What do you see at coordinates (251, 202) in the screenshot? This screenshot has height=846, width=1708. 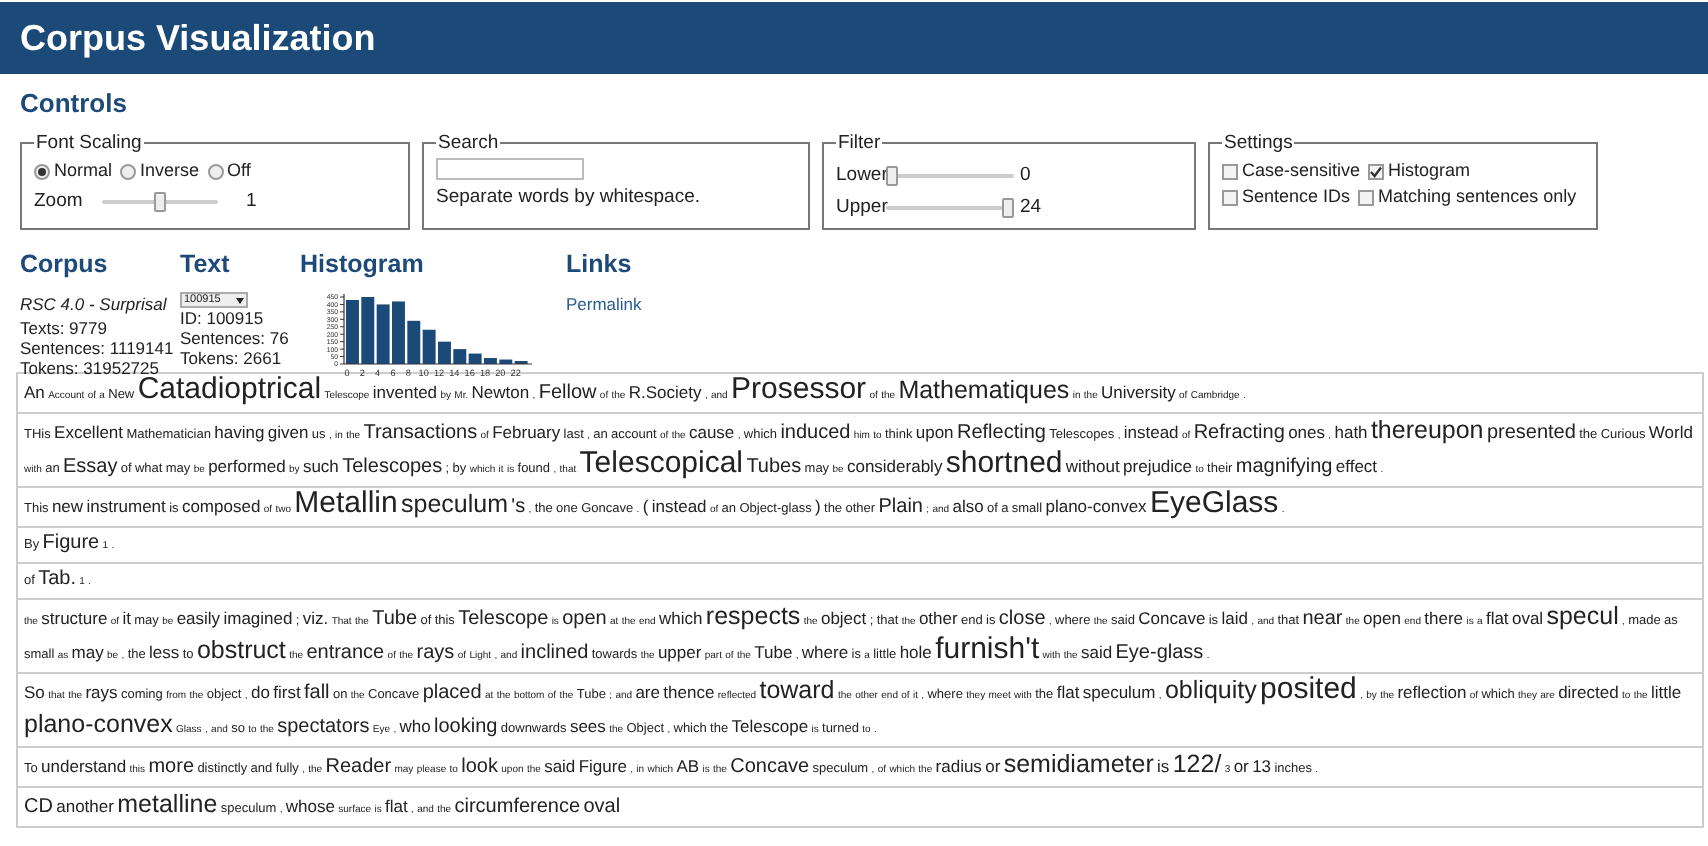 I see `zoom-value: 1` at bounding box center [251, 202].